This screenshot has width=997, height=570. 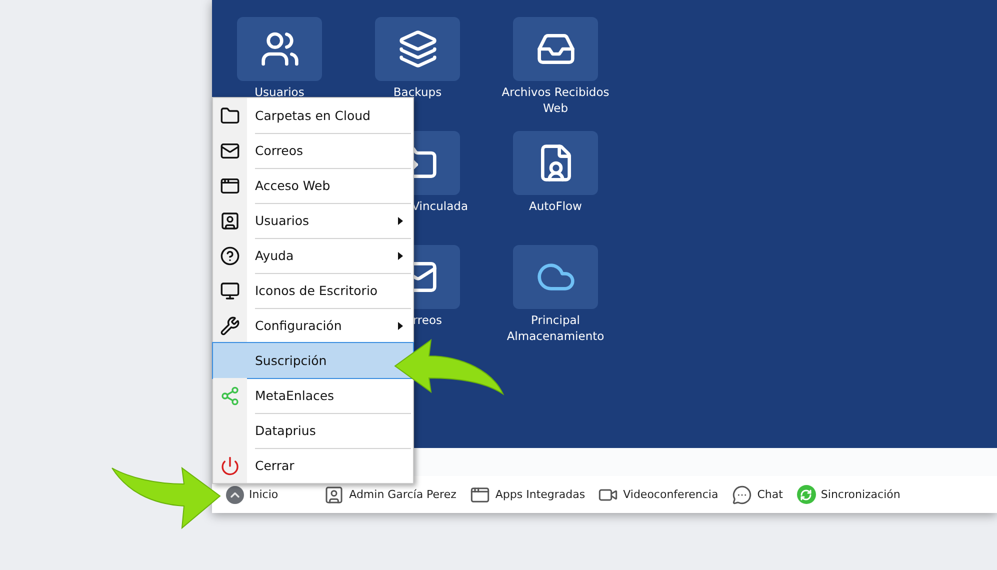 I want to click on taskbar-item: Inicio, so click(x=252, y=495).